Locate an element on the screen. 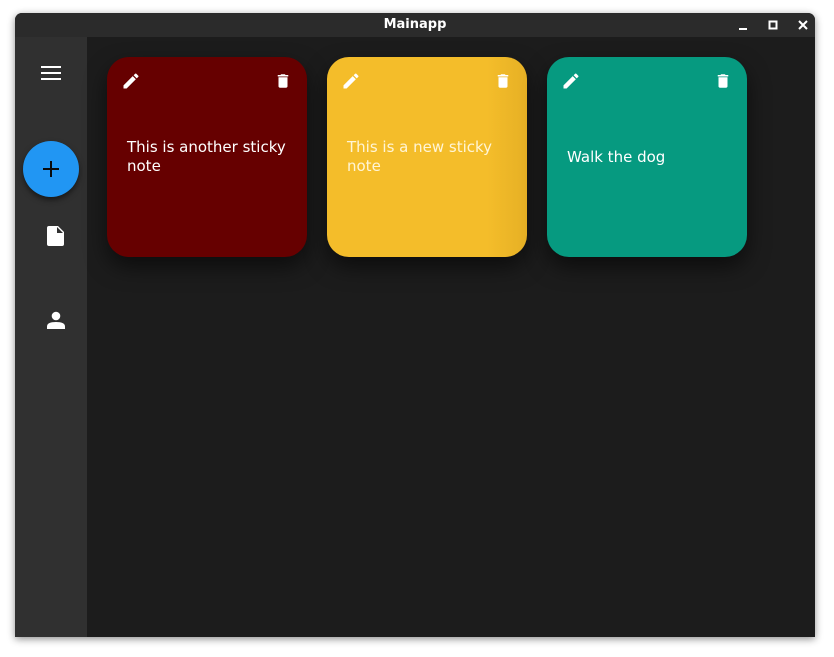  maximize-button is located at coordinates (773, 25).